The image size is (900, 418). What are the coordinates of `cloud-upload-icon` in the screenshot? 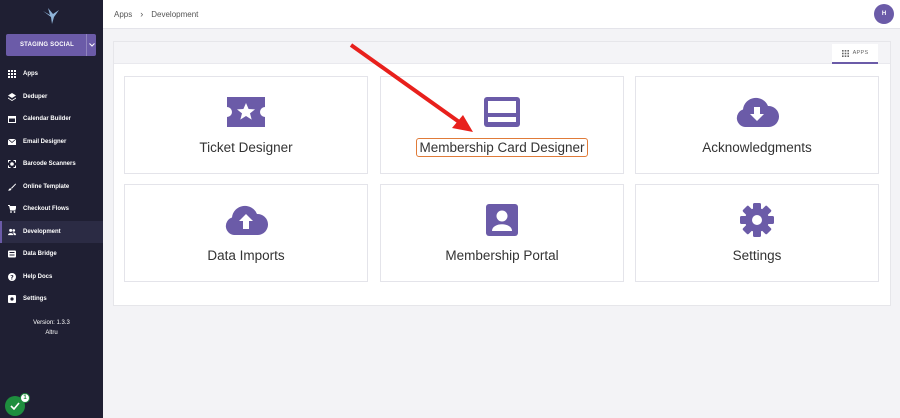 It's located at (246, 220).